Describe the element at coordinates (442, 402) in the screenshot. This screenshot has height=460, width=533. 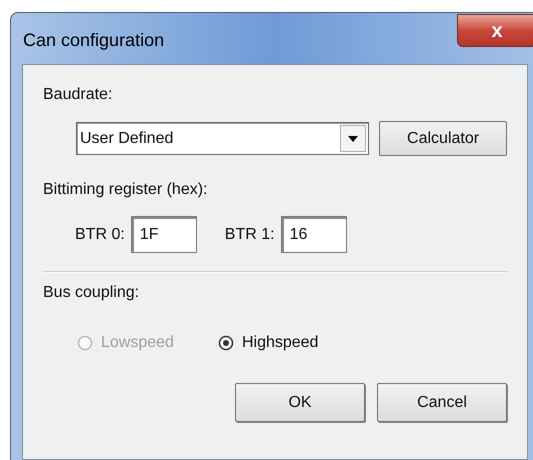
I see `cancel-button: Cancel` at that location.